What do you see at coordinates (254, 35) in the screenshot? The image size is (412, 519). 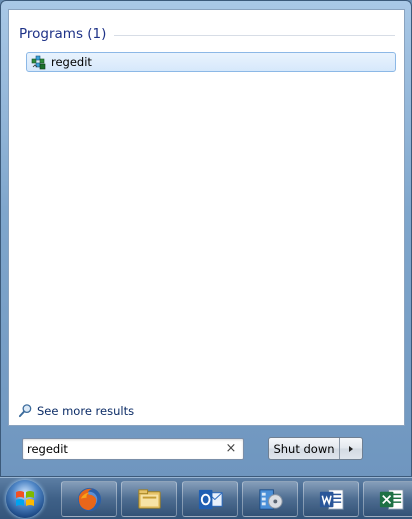 I see `group-divider` at bounding box center [254, 35].